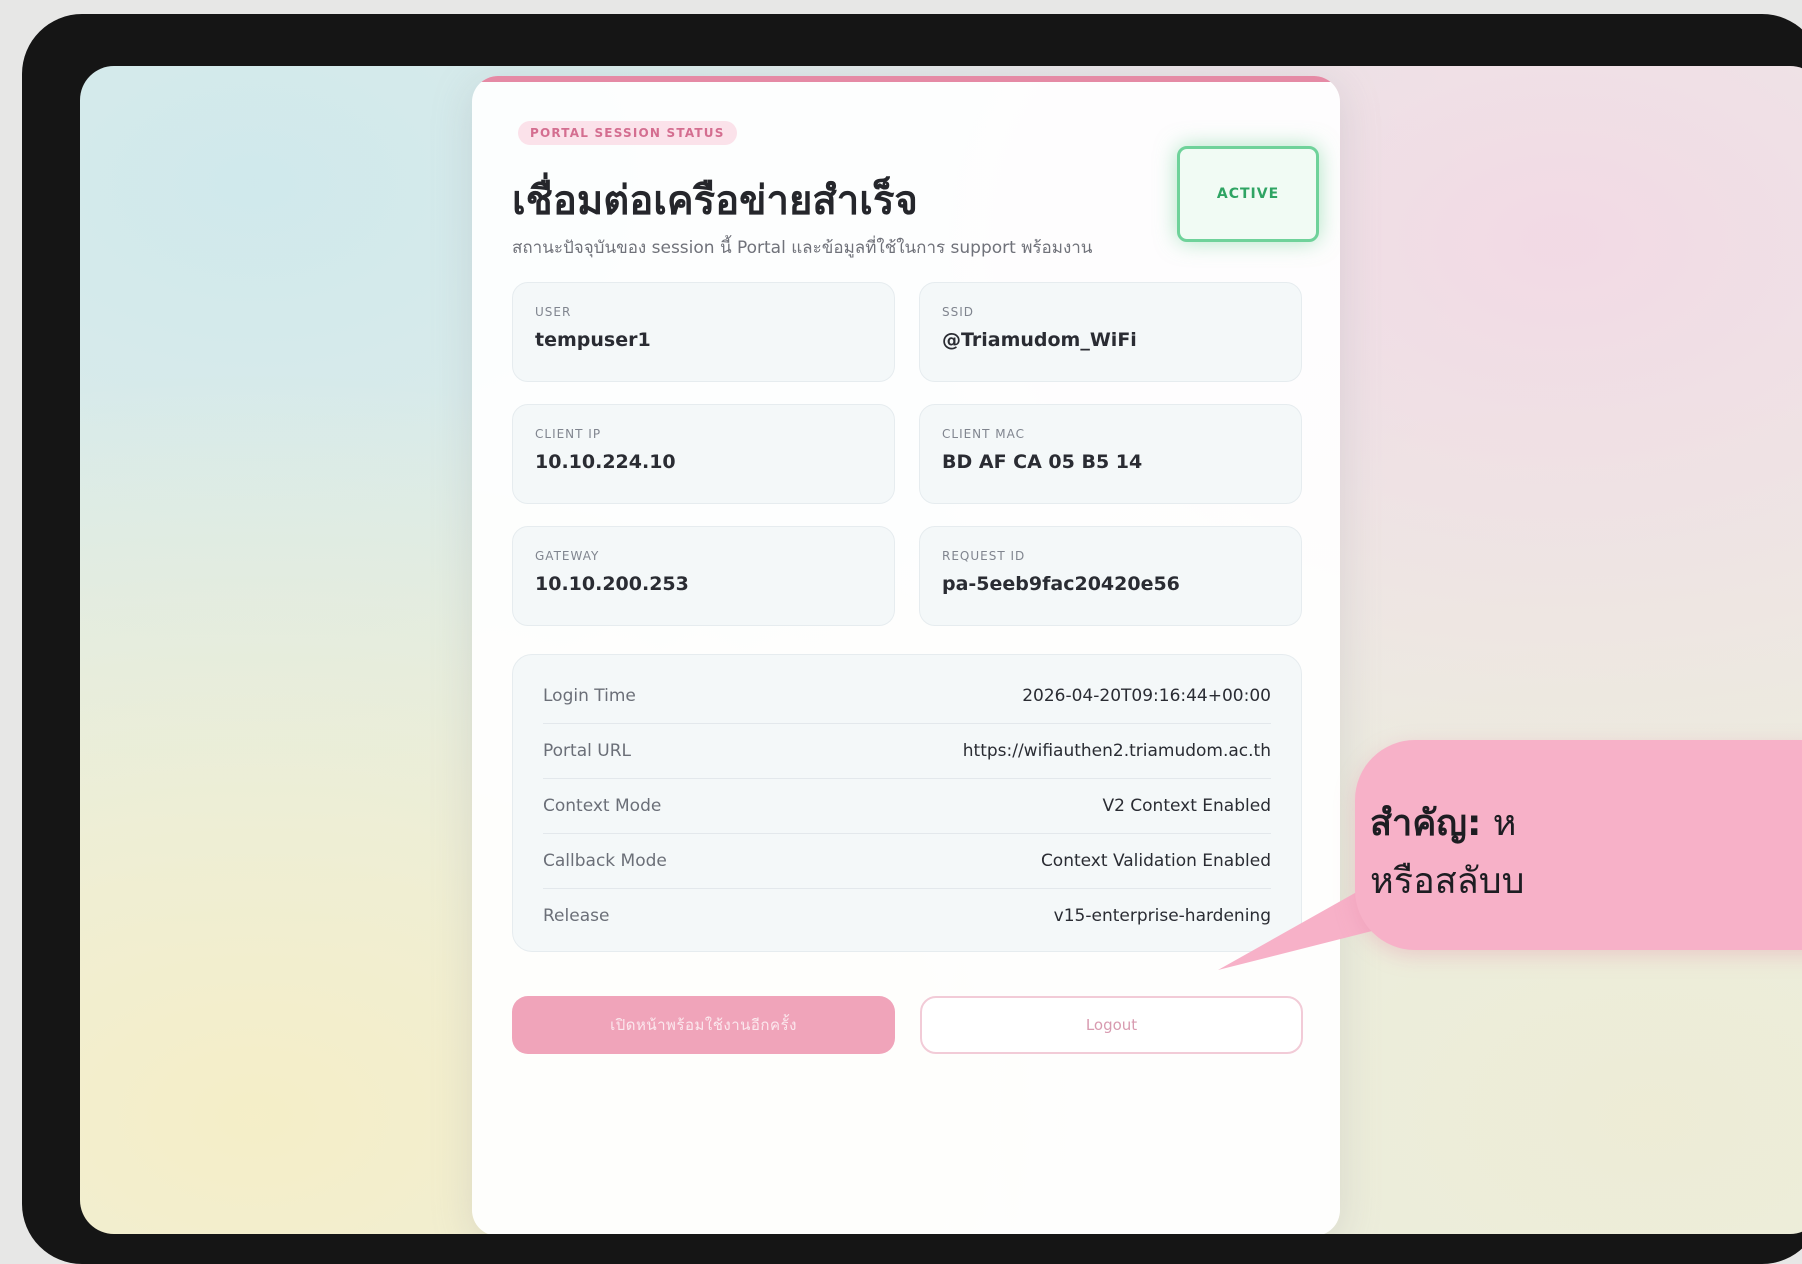 The height and width of the screenshot is (1264, 1802). What do you see at coordinates (703, 454) in the screenshot?
I see `info-tile-client-ip: CLIENT IP 10.10.224.10` at bounding box center [703, 454].